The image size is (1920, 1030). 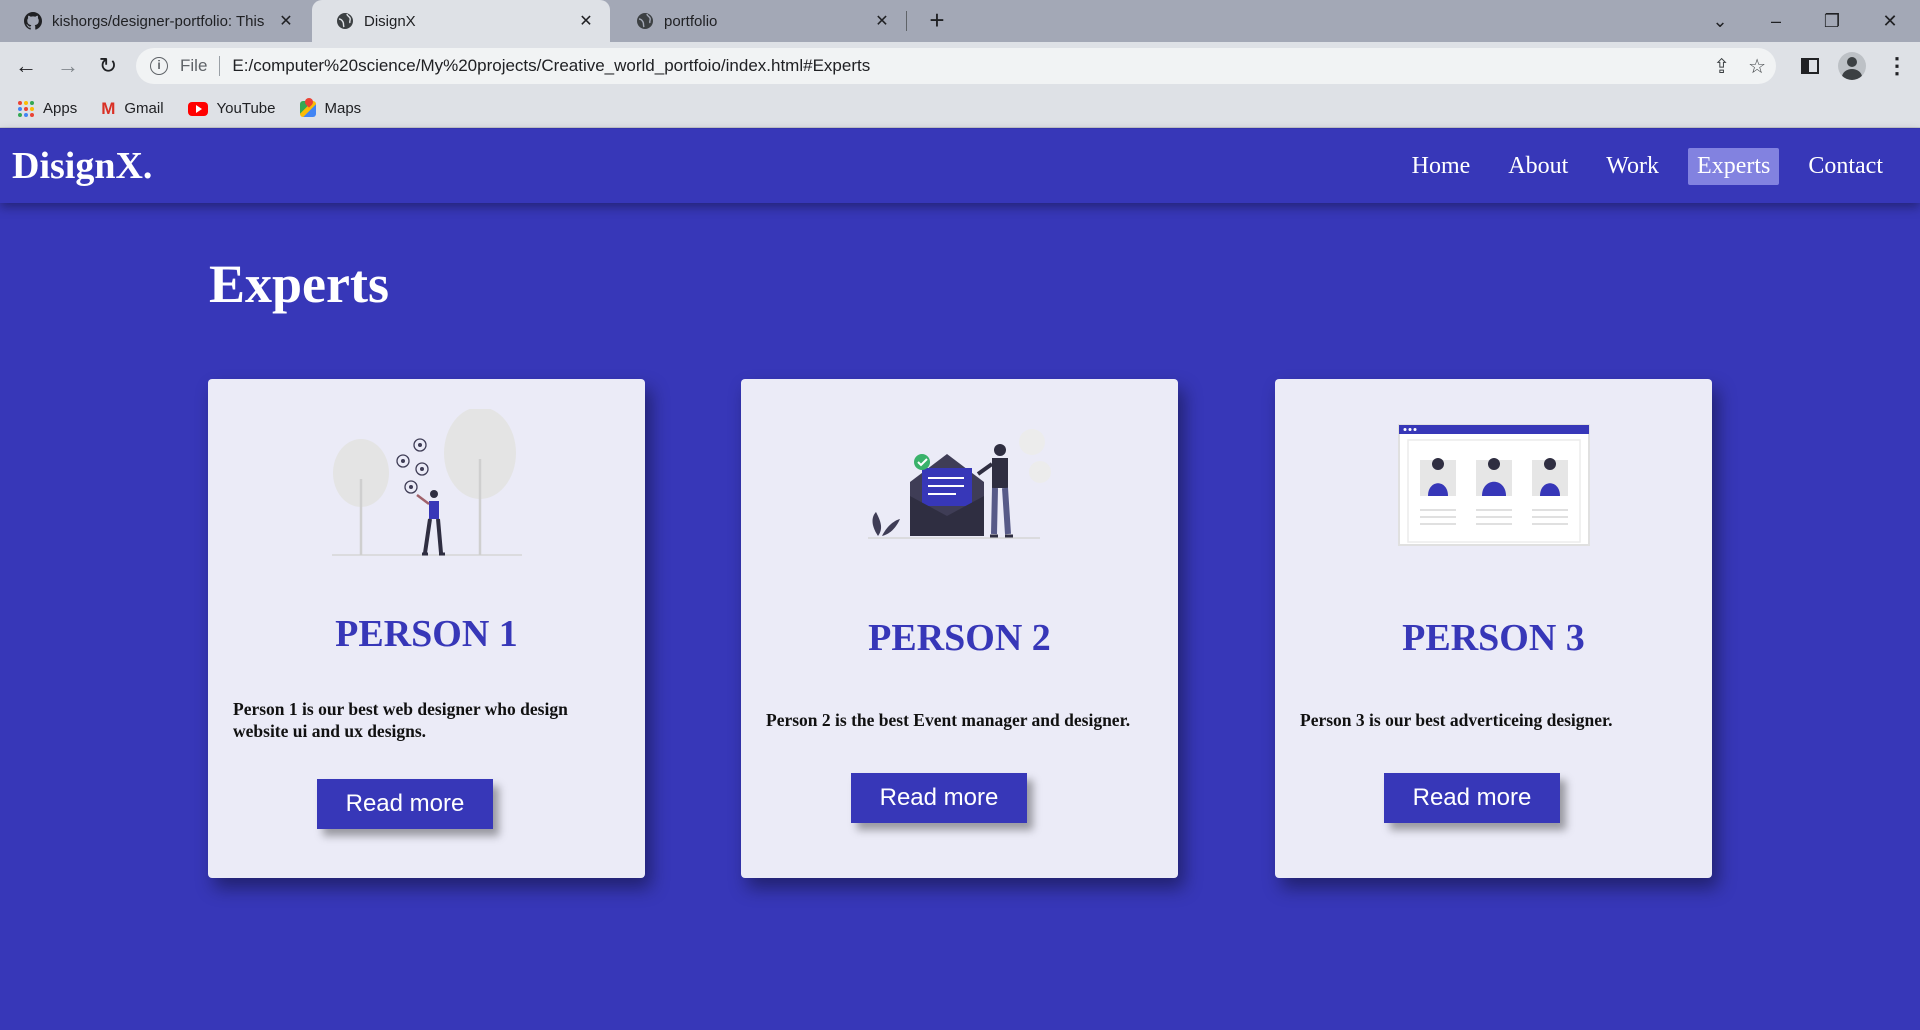 I want to click on window-close-icon: ✕, so click(x=1890, y=21).